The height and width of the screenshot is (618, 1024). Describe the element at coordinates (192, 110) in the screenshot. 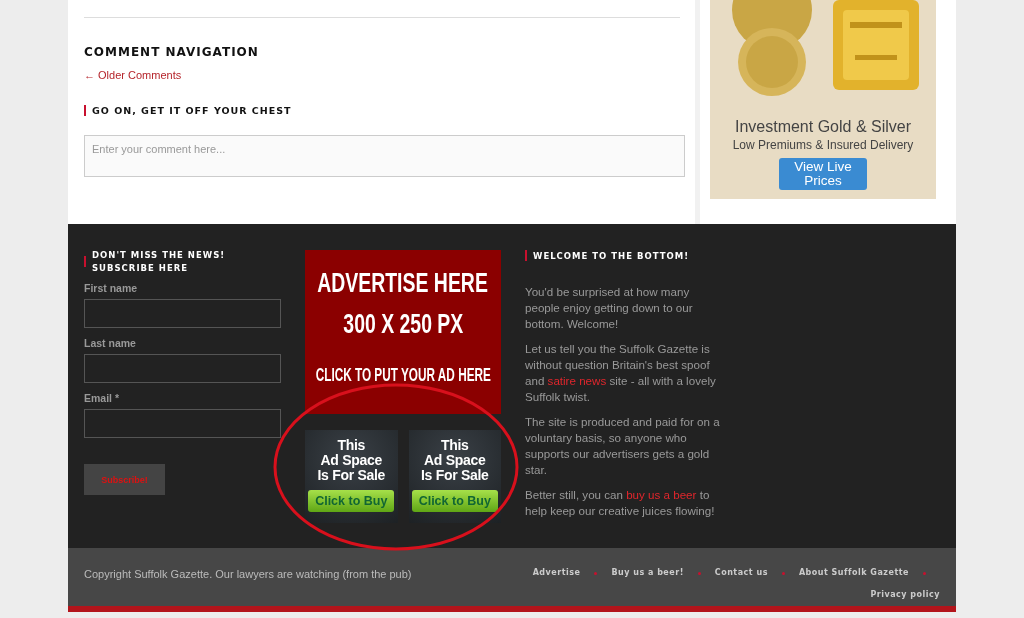

I see `section-heading: GO ON, GET IT OFF YOUR CHEST` at that location.